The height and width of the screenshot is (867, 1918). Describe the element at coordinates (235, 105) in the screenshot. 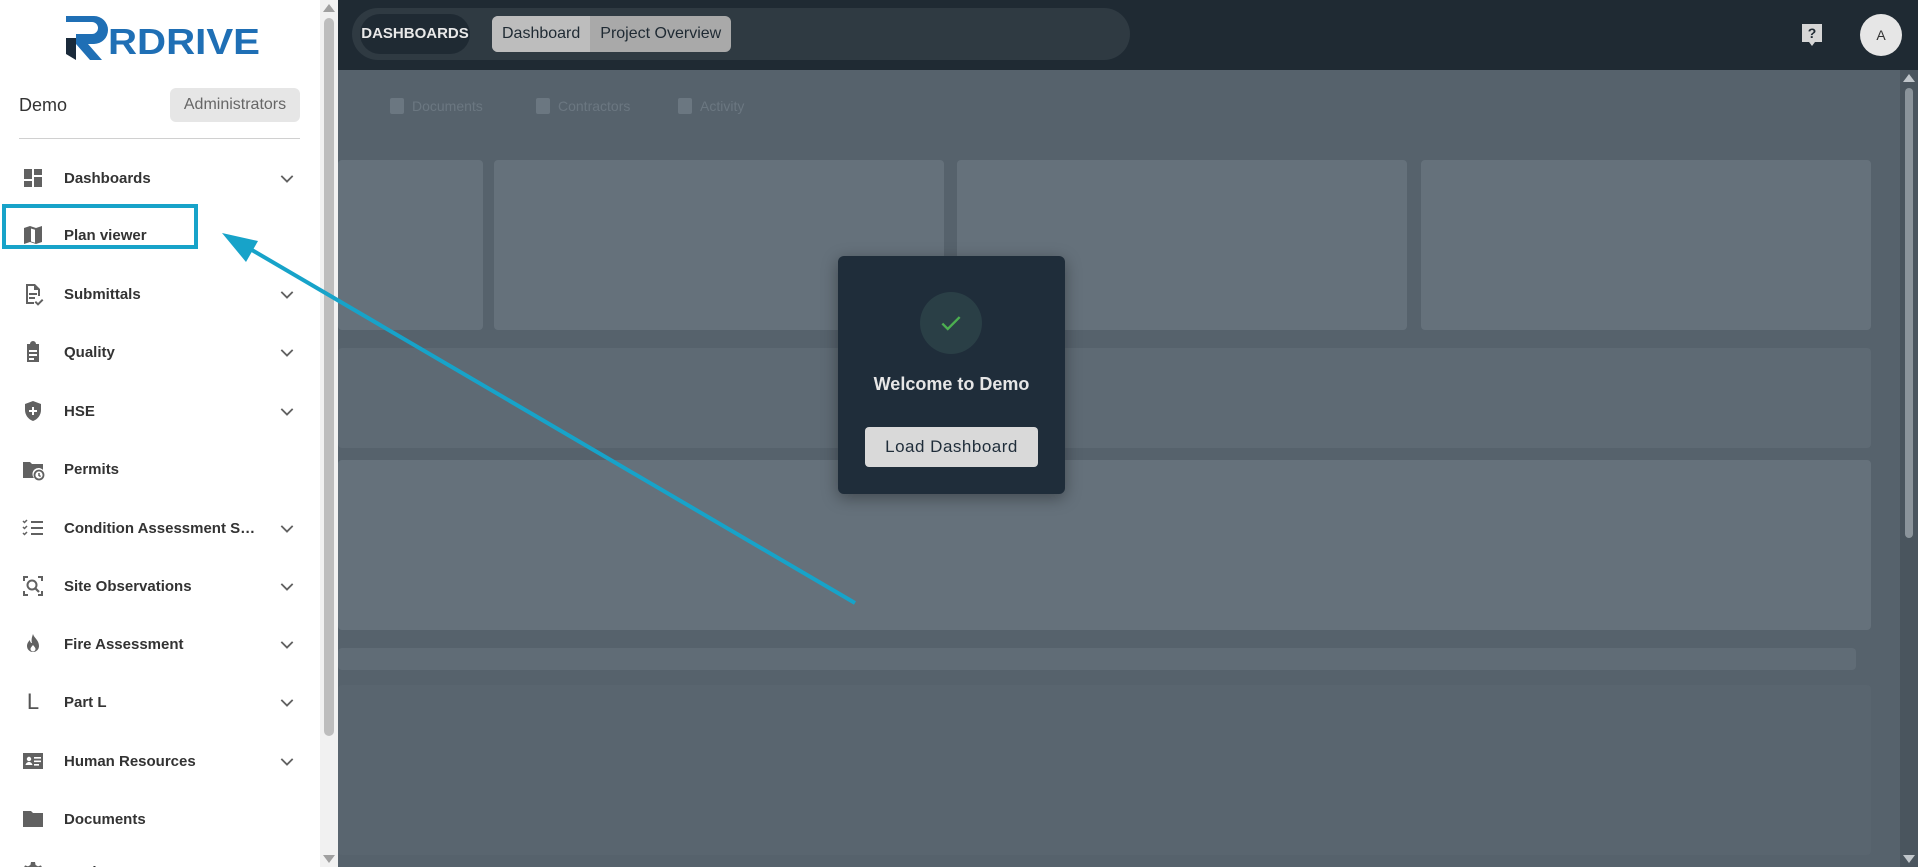

I see `role-badge: Administrators` at that location.